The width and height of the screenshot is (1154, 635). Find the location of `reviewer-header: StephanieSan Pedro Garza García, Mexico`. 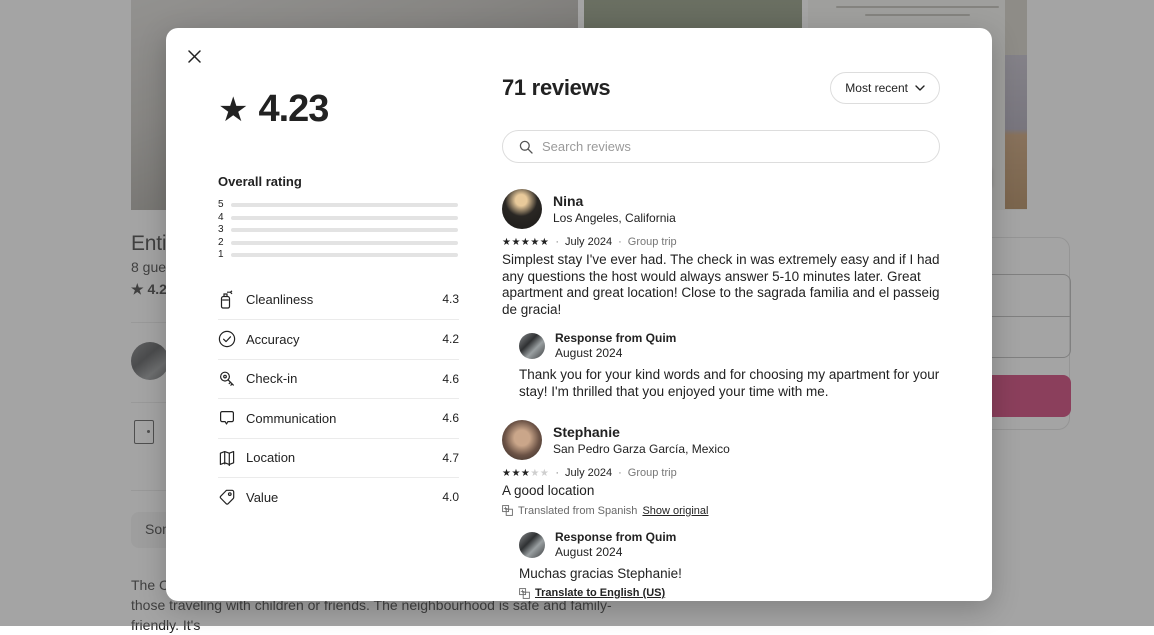

reviewer-header: StephanieSan Pedro Garza García, Mexico is located at coordinates (721, 440).